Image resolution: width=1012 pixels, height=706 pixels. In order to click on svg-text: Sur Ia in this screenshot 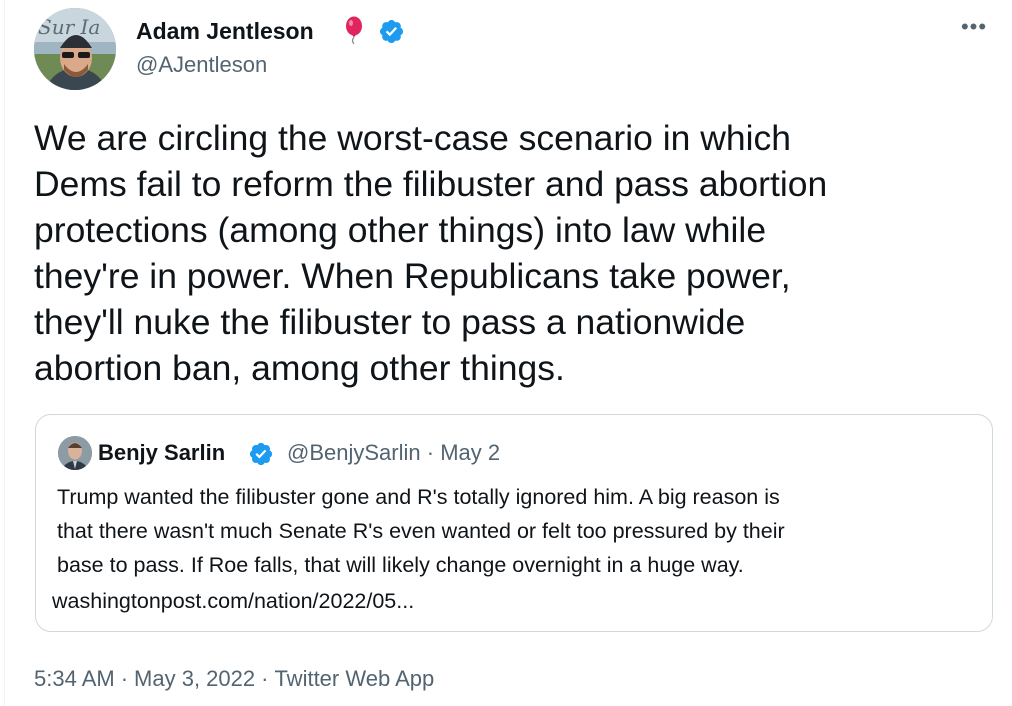, I will do `click(69, 27)`.